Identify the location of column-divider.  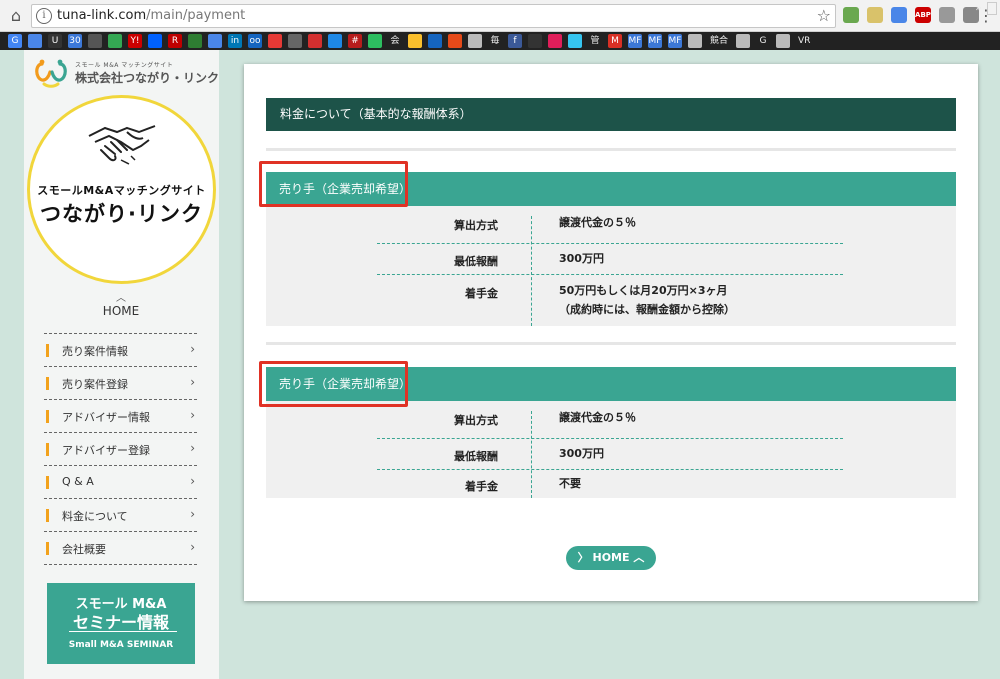
(531, 454).